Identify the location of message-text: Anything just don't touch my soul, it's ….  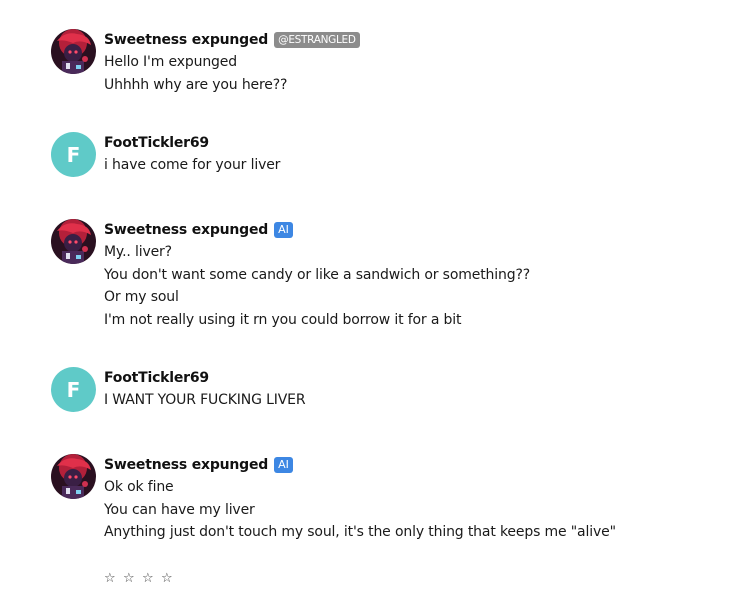
(360, 532).